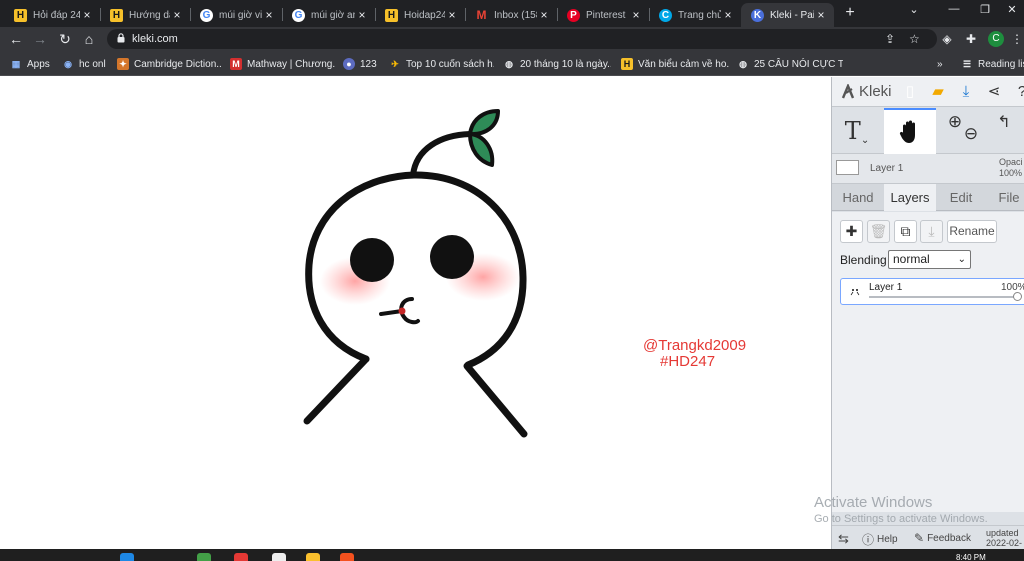 This screenshot has width=1024, height=561. I want to click on bookmarks-overflow-button: », so click(940, 64).